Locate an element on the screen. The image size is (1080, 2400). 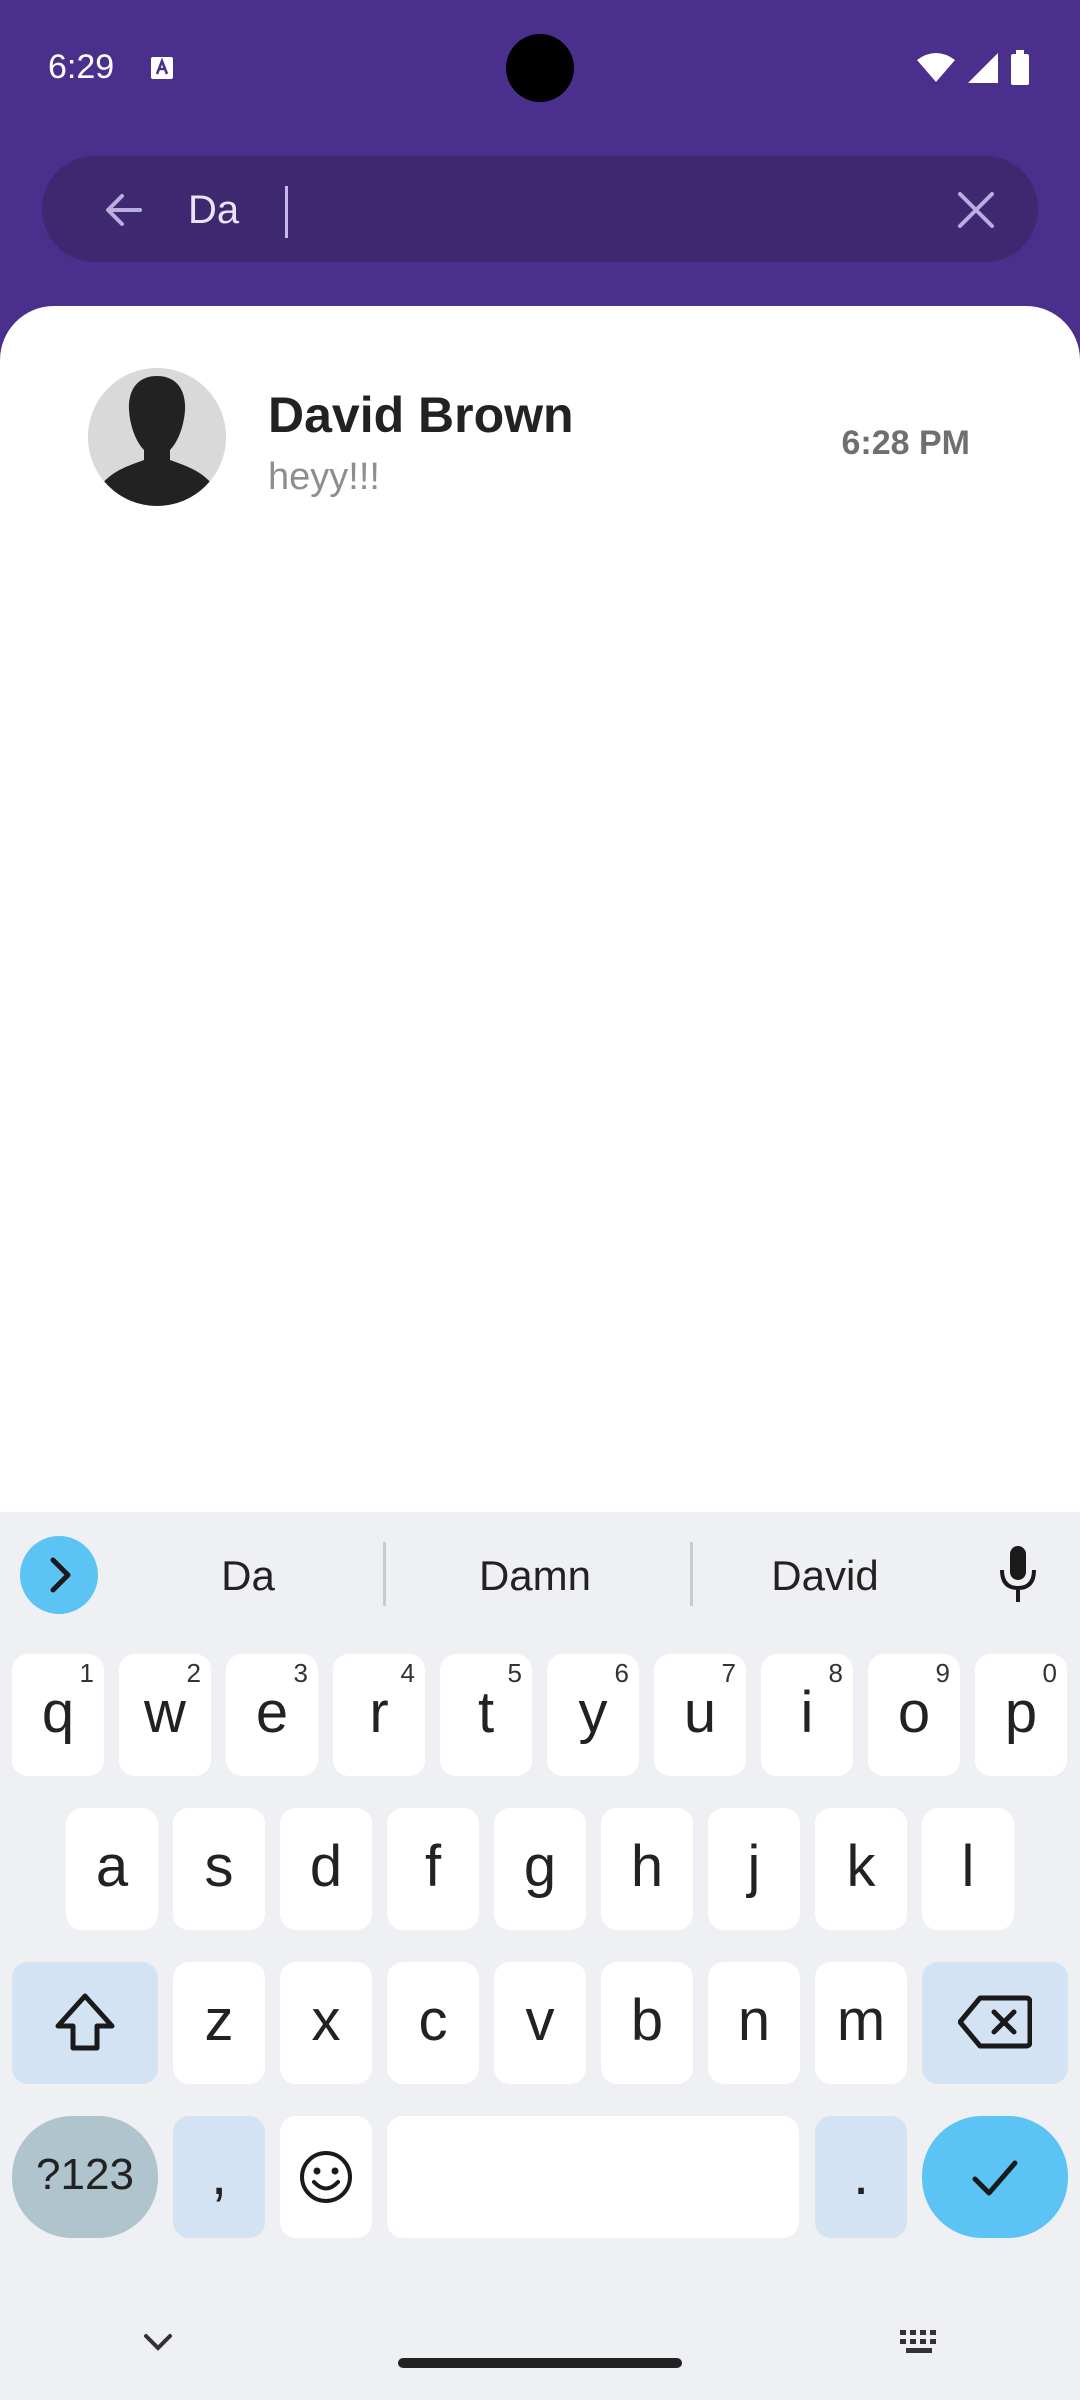
status-icons is located at coordinates (973, 68).